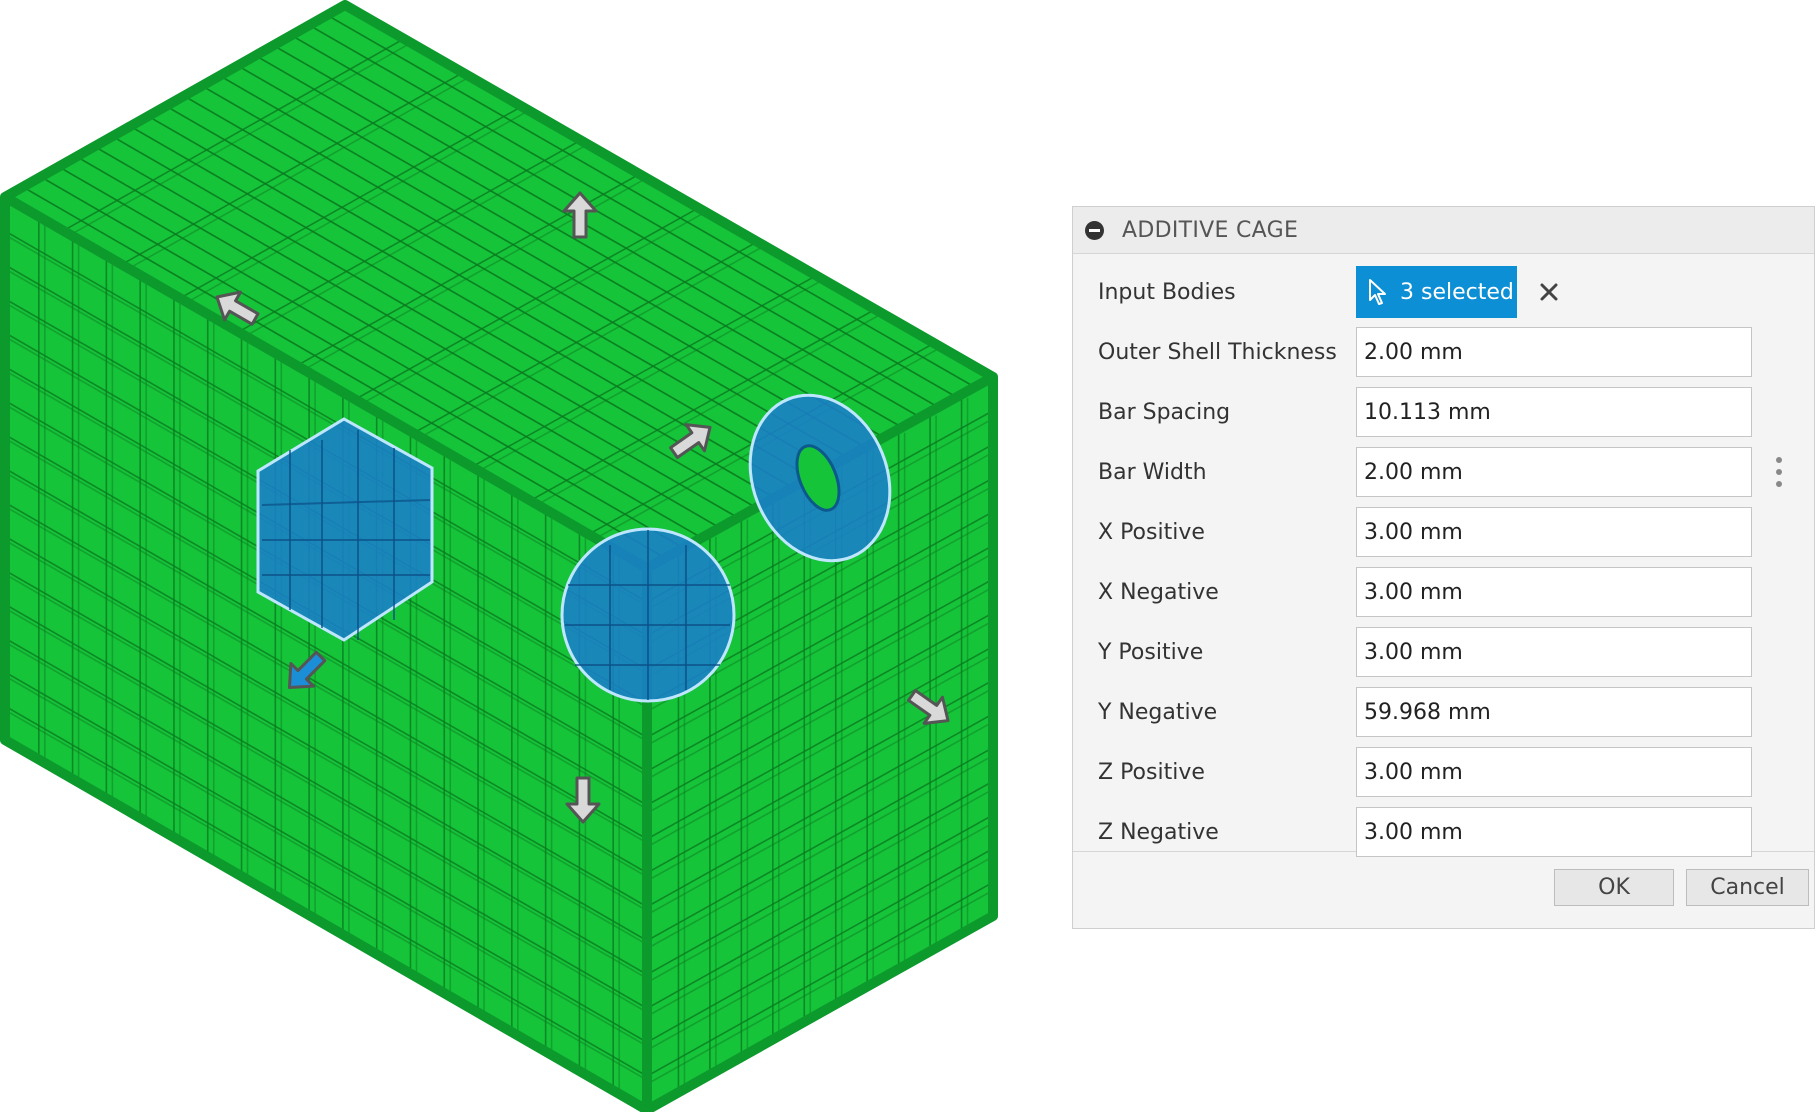  Describe the element at coordinates (1167, 292) in the screenshot. I see `input-bodies-label: Input Bodies` at that location.